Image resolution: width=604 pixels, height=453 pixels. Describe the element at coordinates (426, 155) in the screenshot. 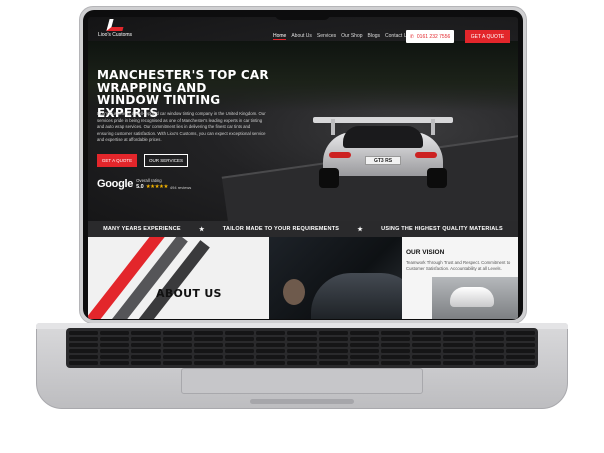

I see `car-tail-light-right` at that location.